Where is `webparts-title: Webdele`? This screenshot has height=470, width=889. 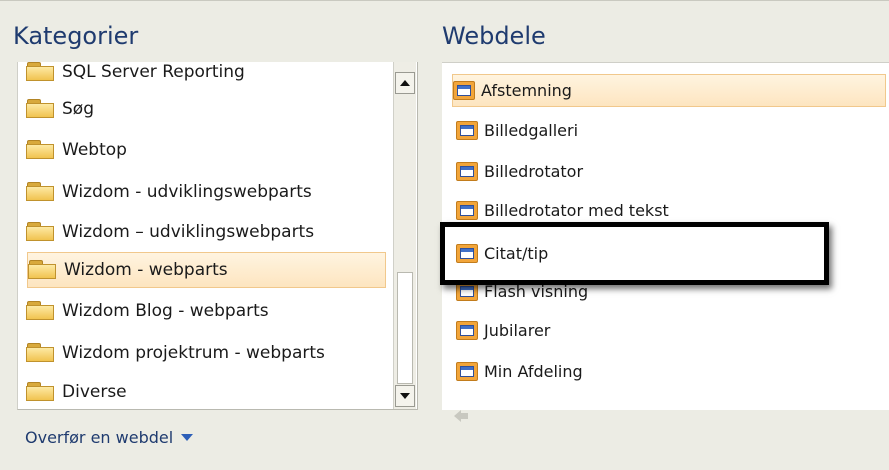
webparts-title: Webdele is located at coordinates (494, 36).